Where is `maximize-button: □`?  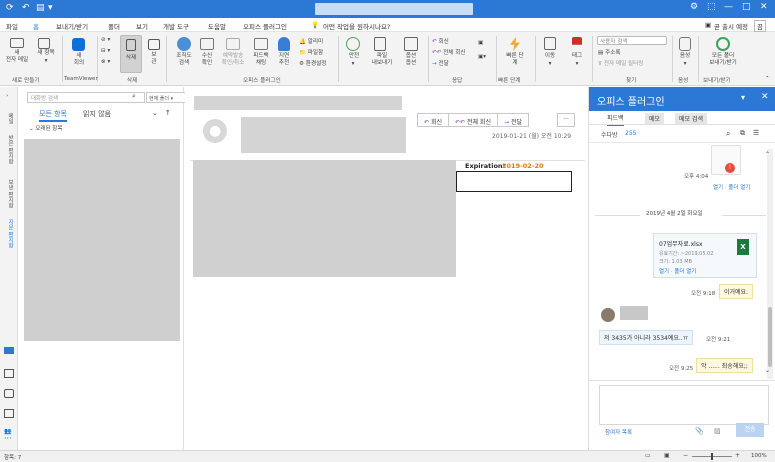 maximize-button: □ is located at coordinates (746, 7).